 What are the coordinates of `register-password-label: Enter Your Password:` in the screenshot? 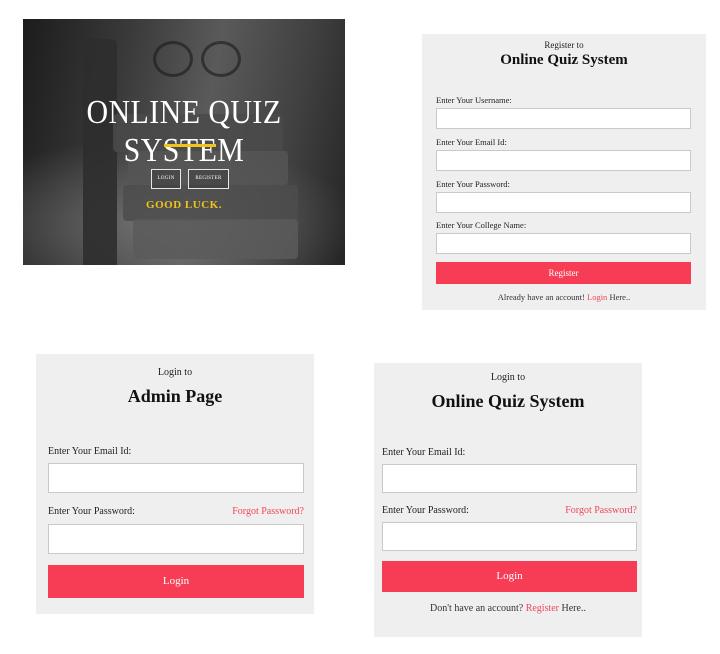 It's located at (473, 184).